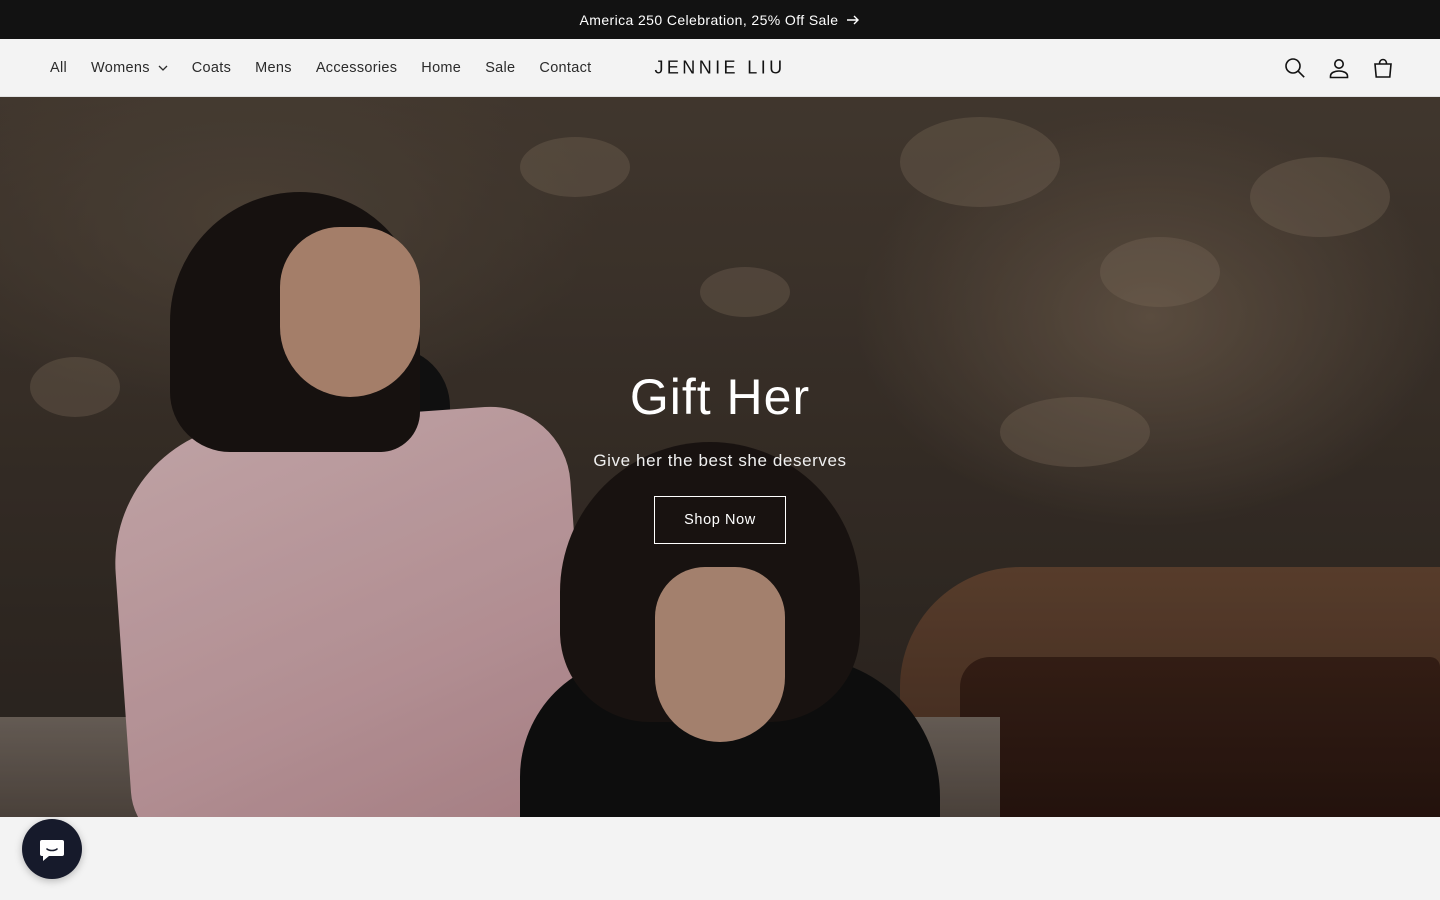 This screenshot has width=1440, height=900. What do you see at coordinates (211, 68) in the screenshot?
I see `nav-item-coats: Coats` at bounding box center [211, 68].